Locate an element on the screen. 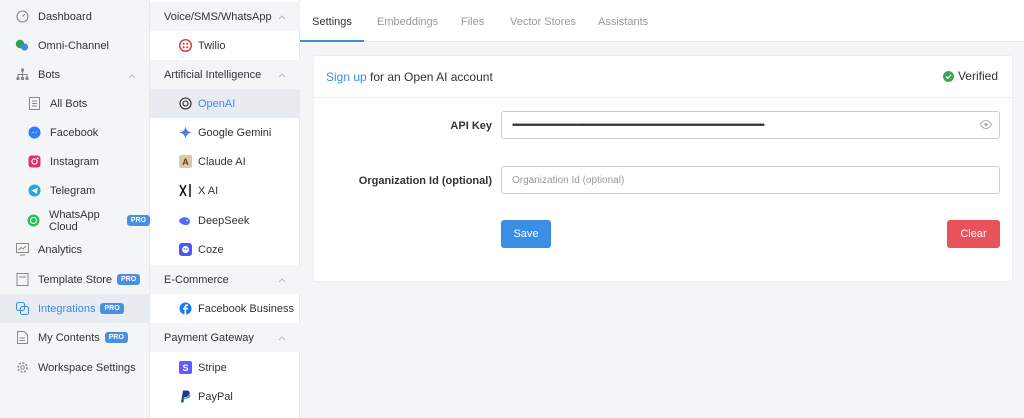 This screenshot has height=418, width=1024. organization-id-label: Organization Id (optional) is located at coordinates (425, 181).